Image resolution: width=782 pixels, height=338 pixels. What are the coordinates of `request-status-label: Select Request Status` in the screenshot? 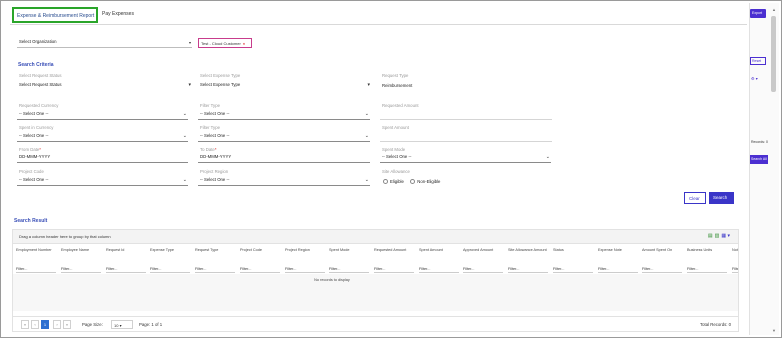 It's located at (40, 75).